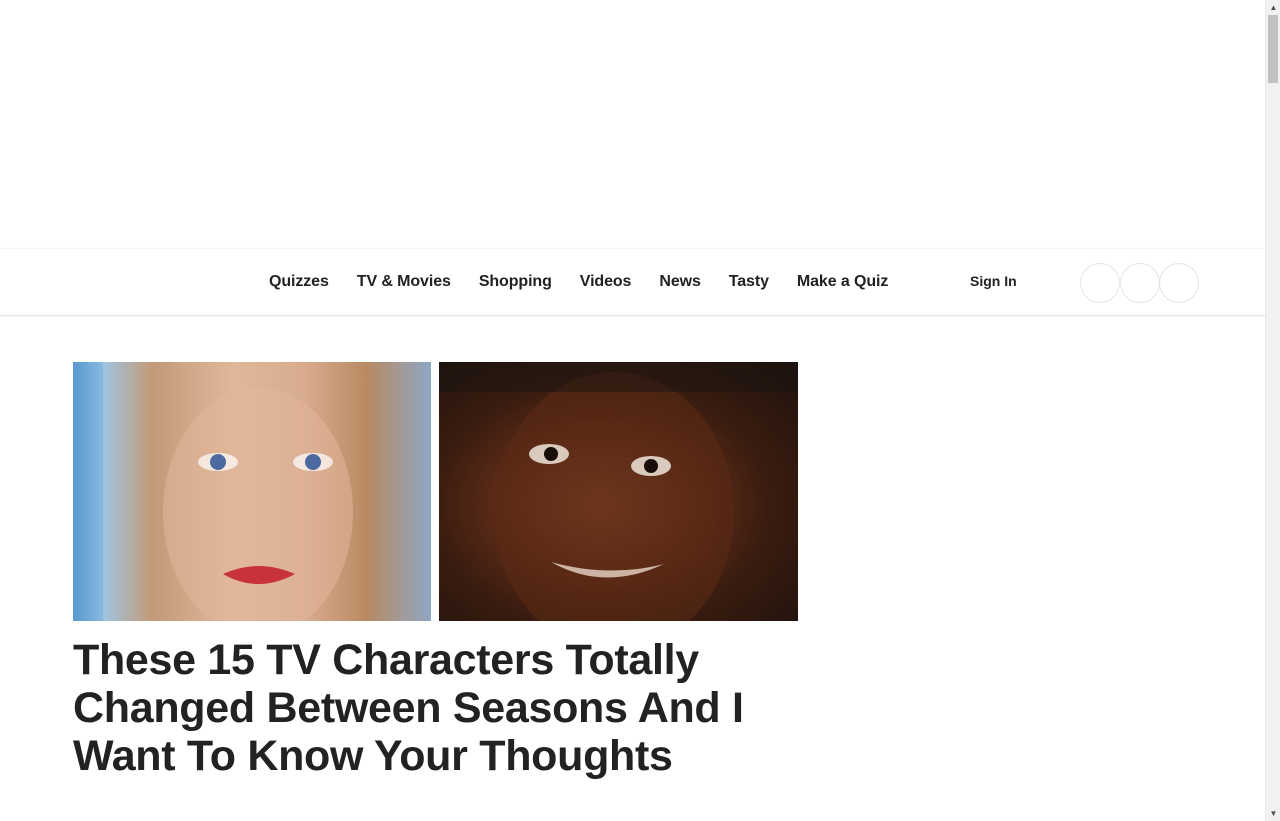  What do you see at coordinates (515, 282) in the screenshot?
I see `nav-link-shopping: Shopping` at bounding box center [515, 282].